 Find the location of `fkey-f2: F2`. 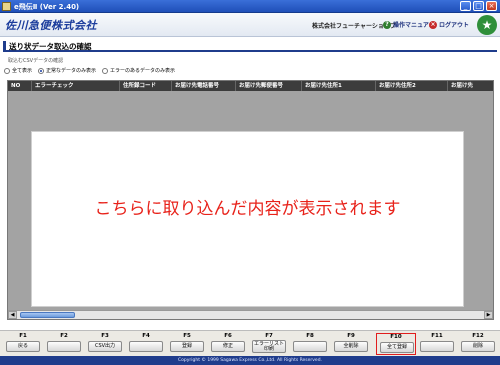

fkey-f2: F2 is located at coordinates (64, 344).